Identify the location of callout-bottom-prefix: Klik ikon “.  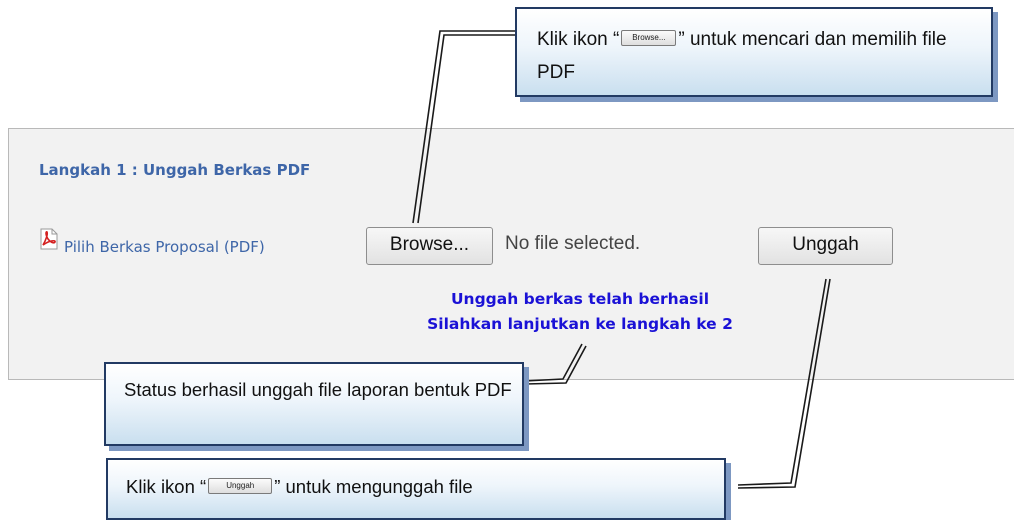
(166, 486).